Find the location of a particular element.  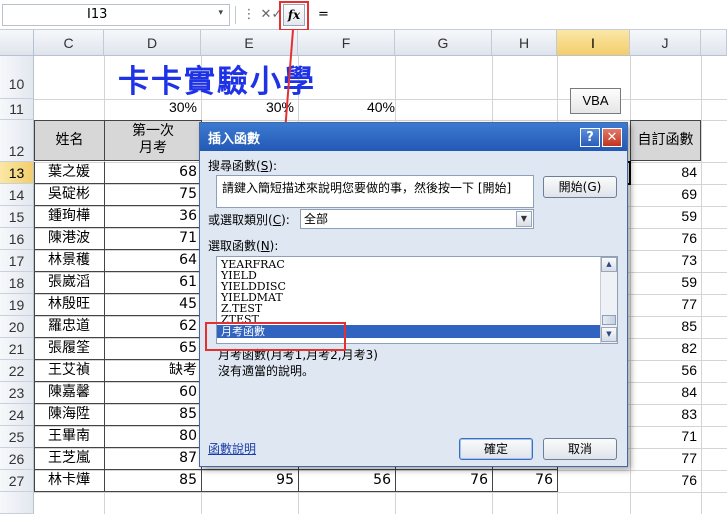

category-label: 或選取類別(C): is located at coordinates (249, 219).